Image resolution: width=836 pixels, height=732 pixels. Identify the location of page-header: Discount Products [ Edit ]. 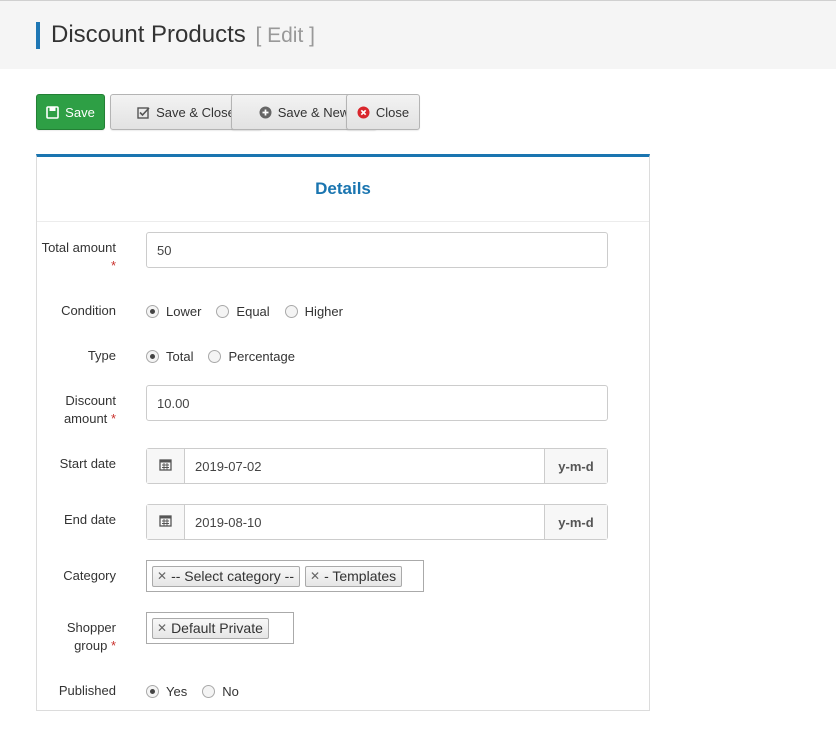
(418, 34).